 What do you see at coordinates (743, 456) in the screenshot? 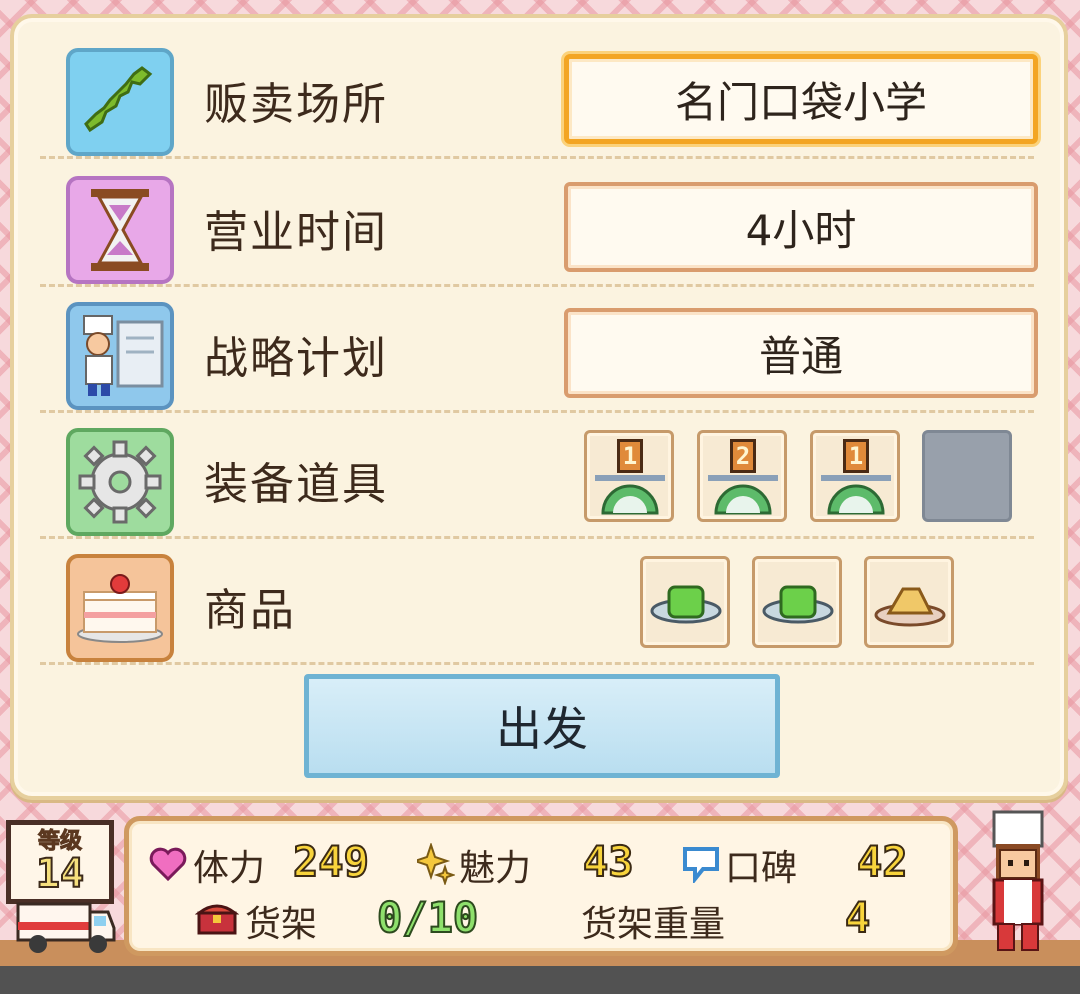
I see `equipment-level-badge: 2` at bounding box center [743, 456].